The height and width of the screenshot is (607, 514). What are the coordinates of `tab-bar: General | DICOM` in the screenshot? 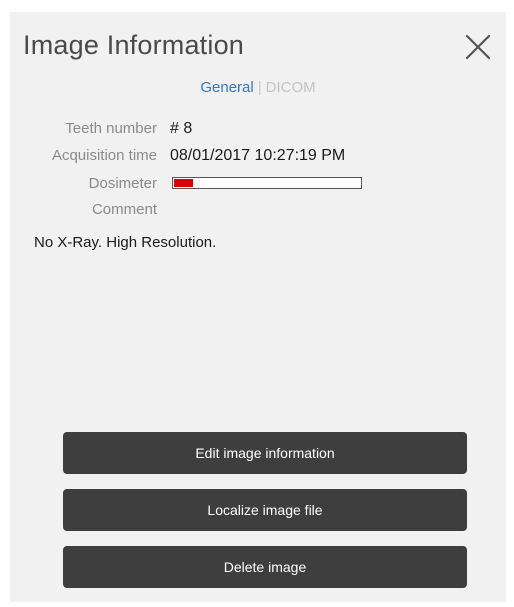 It's located at (258, 87).